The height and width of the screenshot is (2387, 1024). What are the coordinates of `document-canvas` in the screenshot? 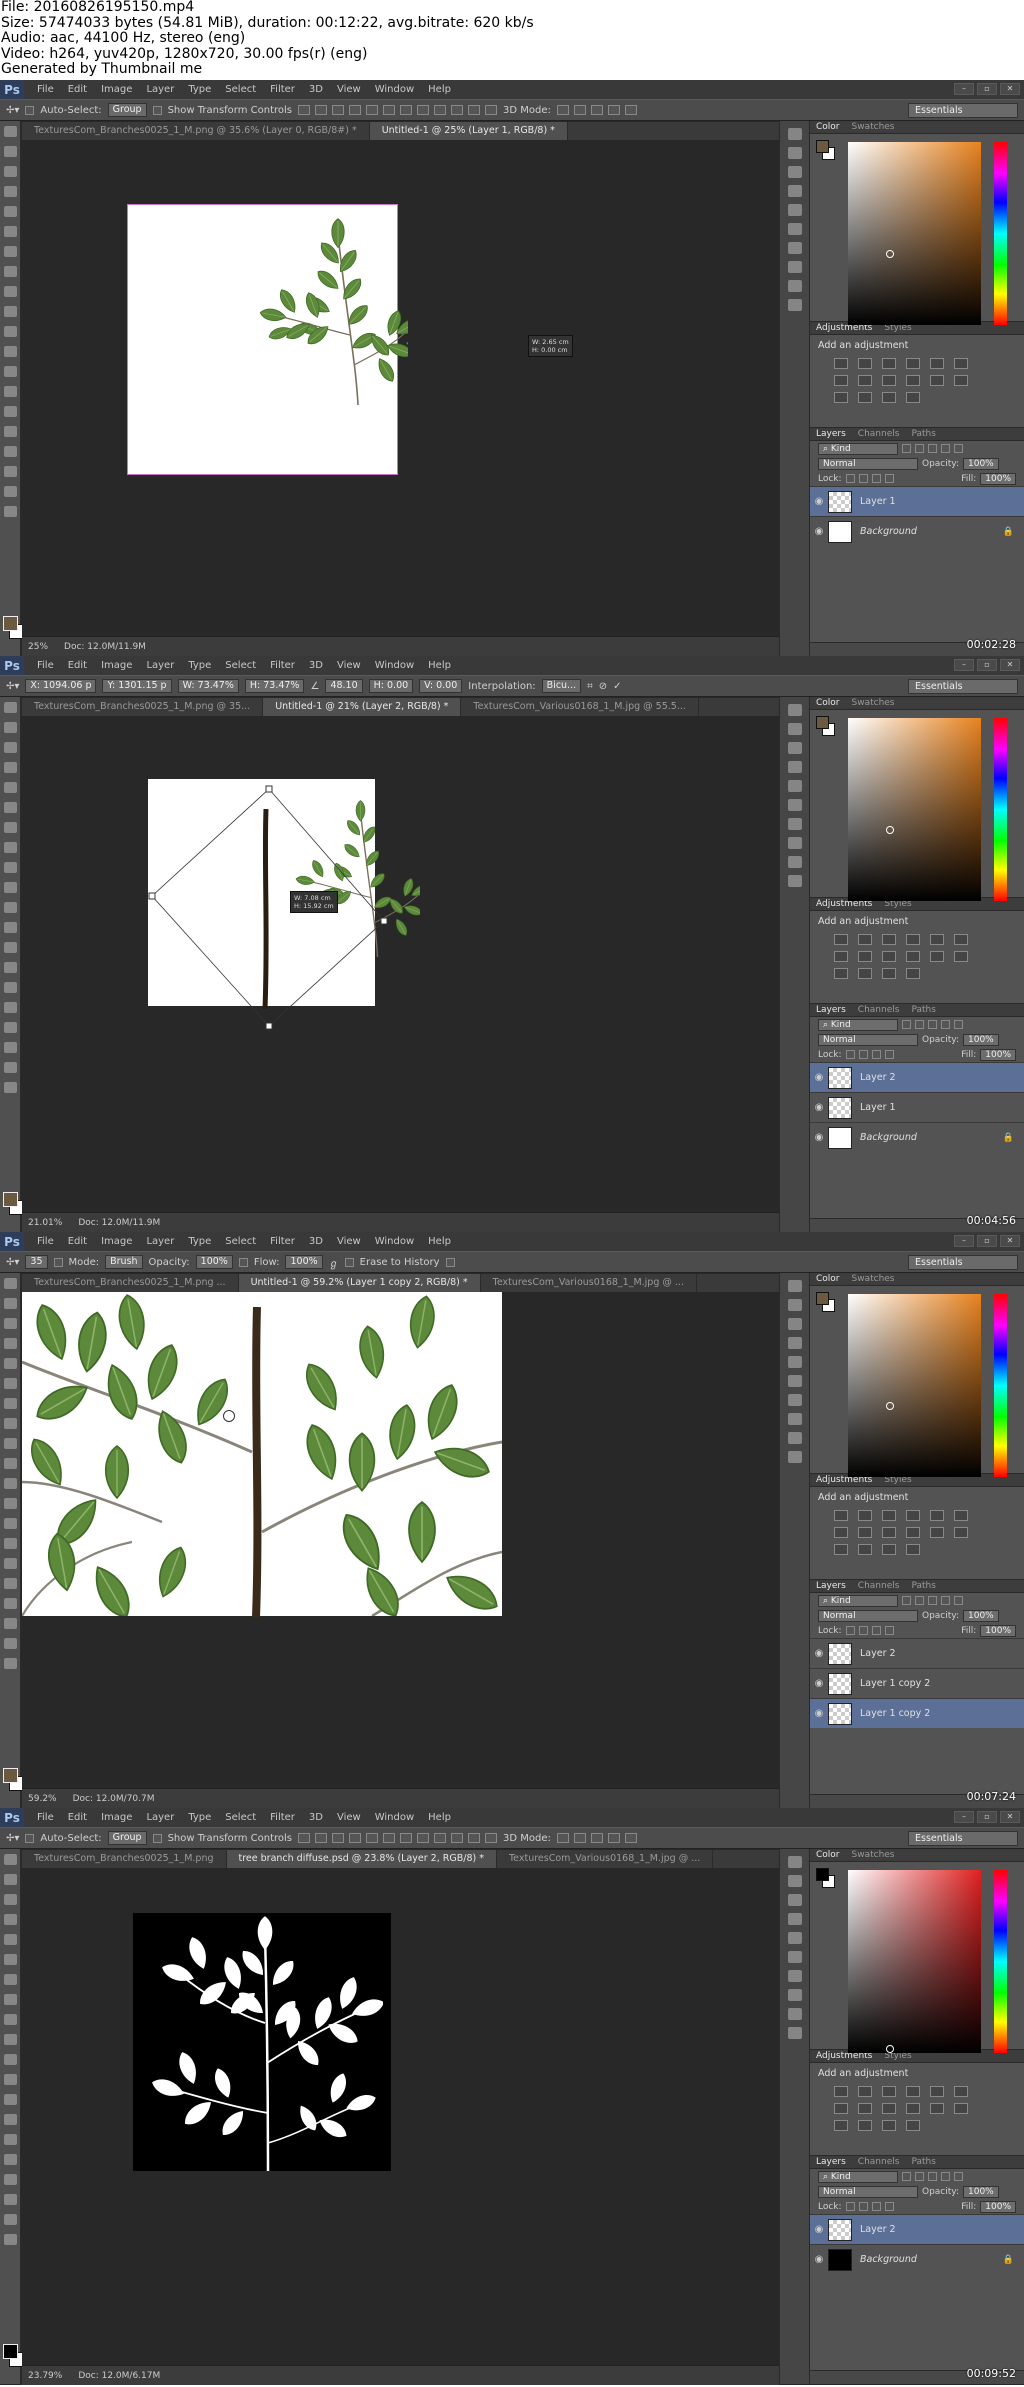 It's located at (263, 1458).